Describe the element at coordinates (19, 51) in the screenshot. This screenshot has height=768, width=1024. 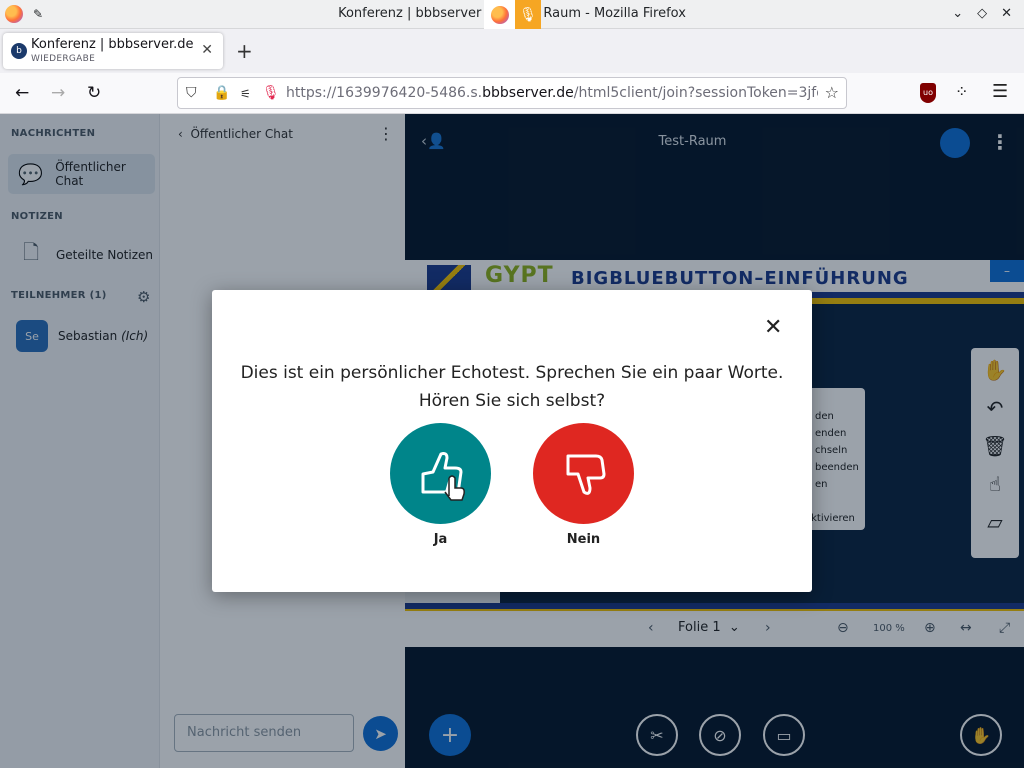
I see `bbb-favicon-icon: b` at that location.